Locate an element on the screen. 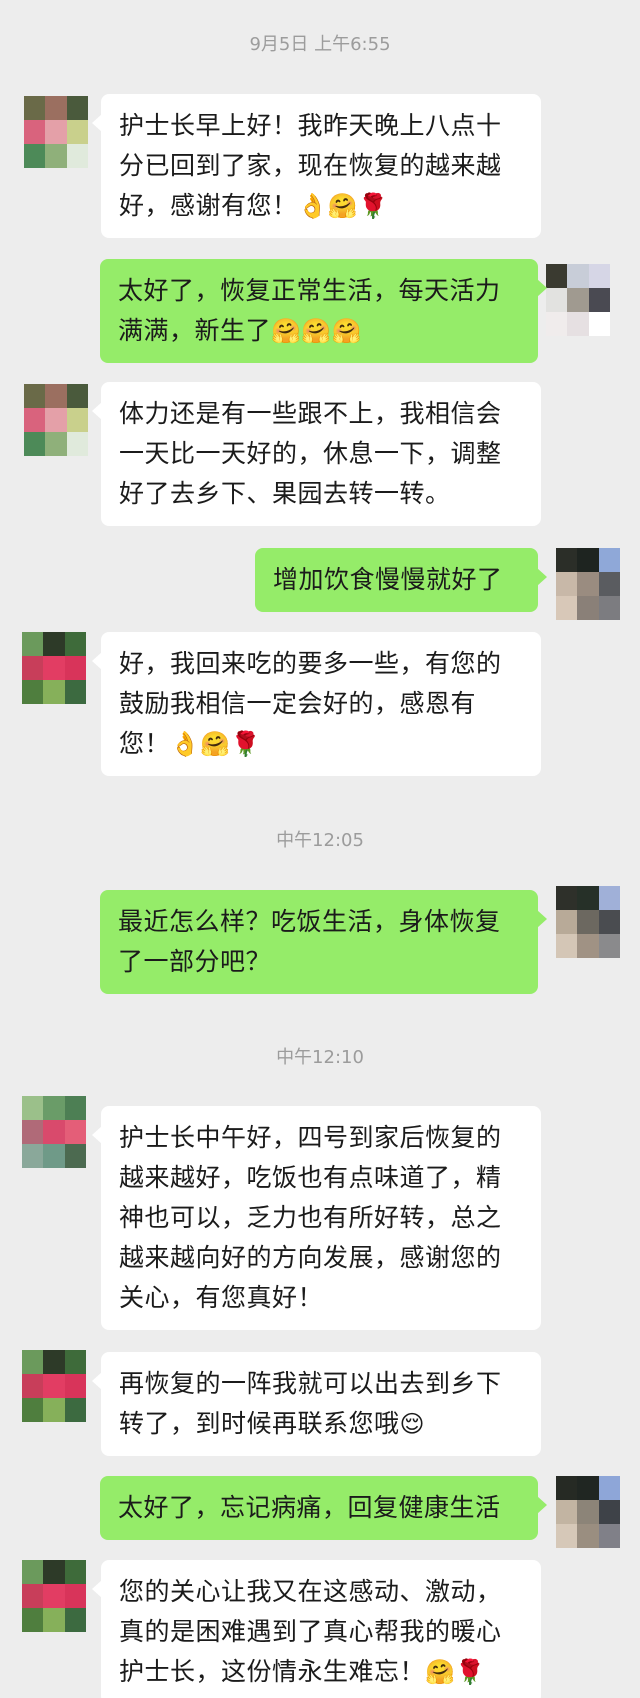 This screenshot has height=1698, width=640. message-bubble: 最近怎么样？吃饭生活，身体恢复了一部分吧？ is located at coordinates (323, 942).